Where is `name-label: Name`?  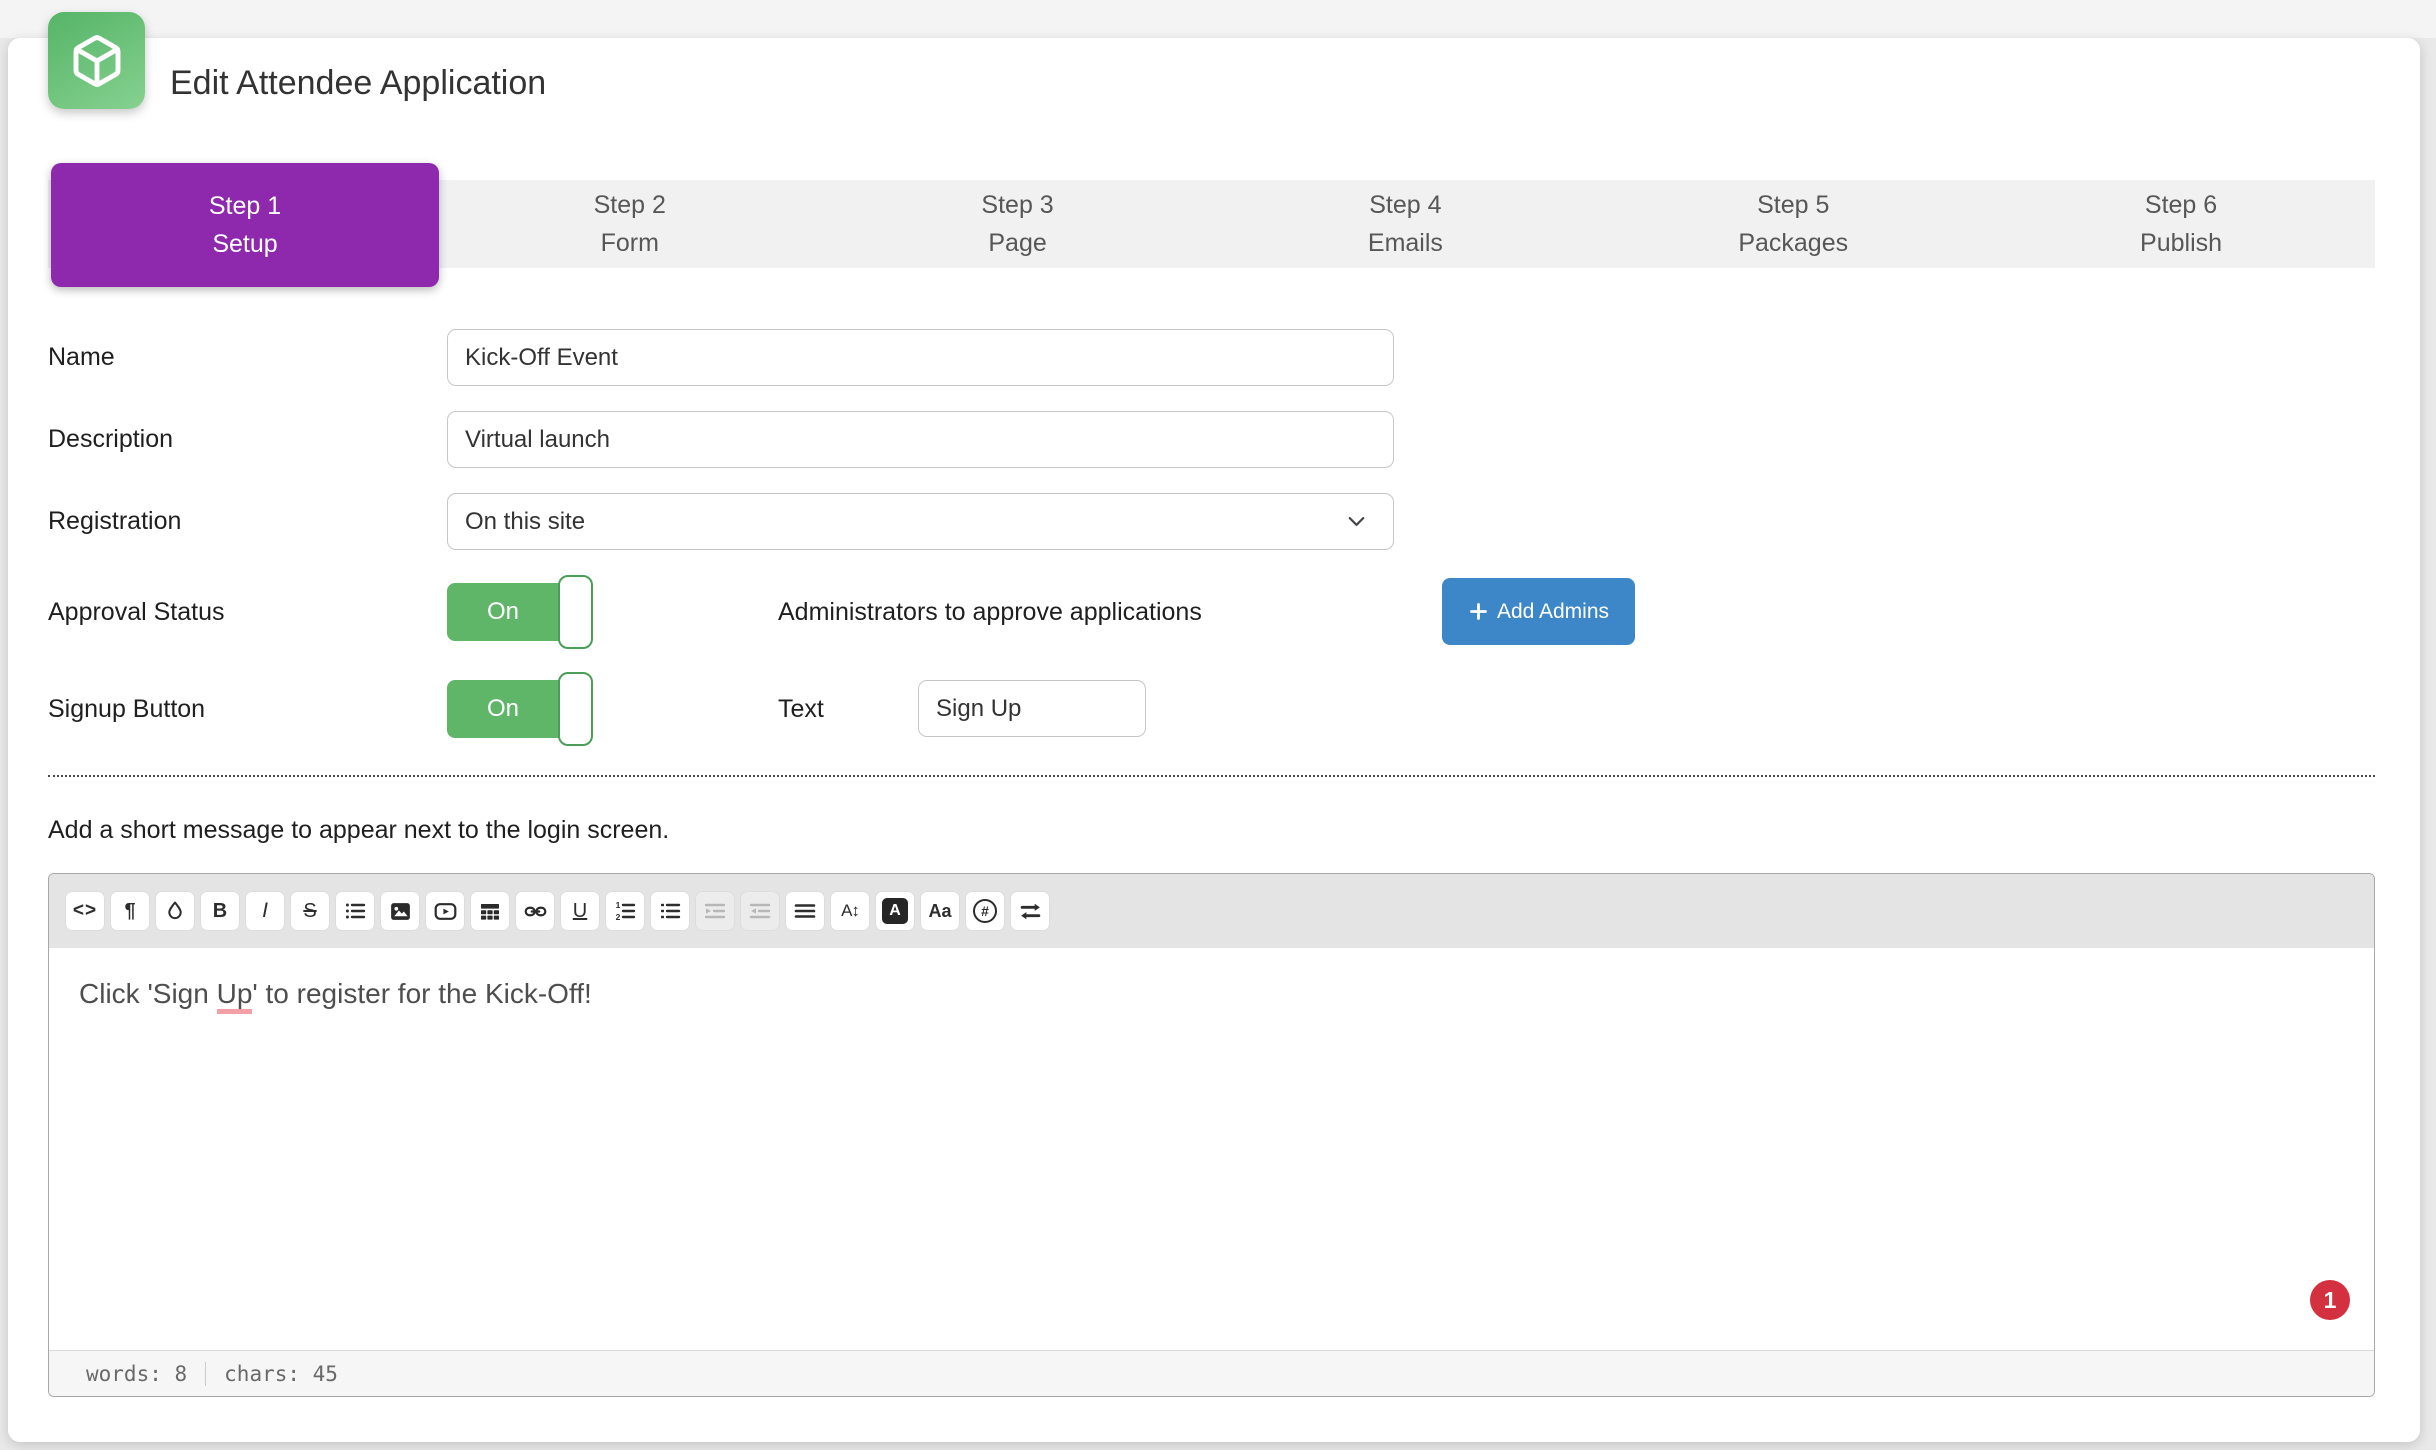 name-label: Name is located at coordinates (81, 357).